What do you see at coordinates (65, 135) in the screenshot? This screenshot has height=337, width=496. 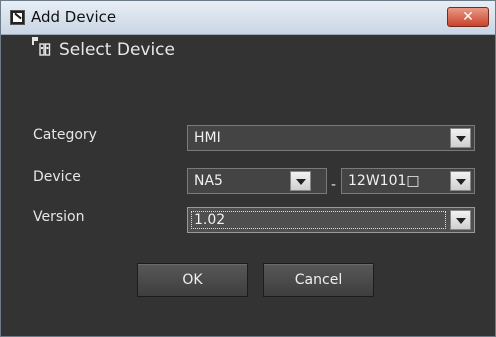 I see `category-label: Category` at bounding box center [65, 135].